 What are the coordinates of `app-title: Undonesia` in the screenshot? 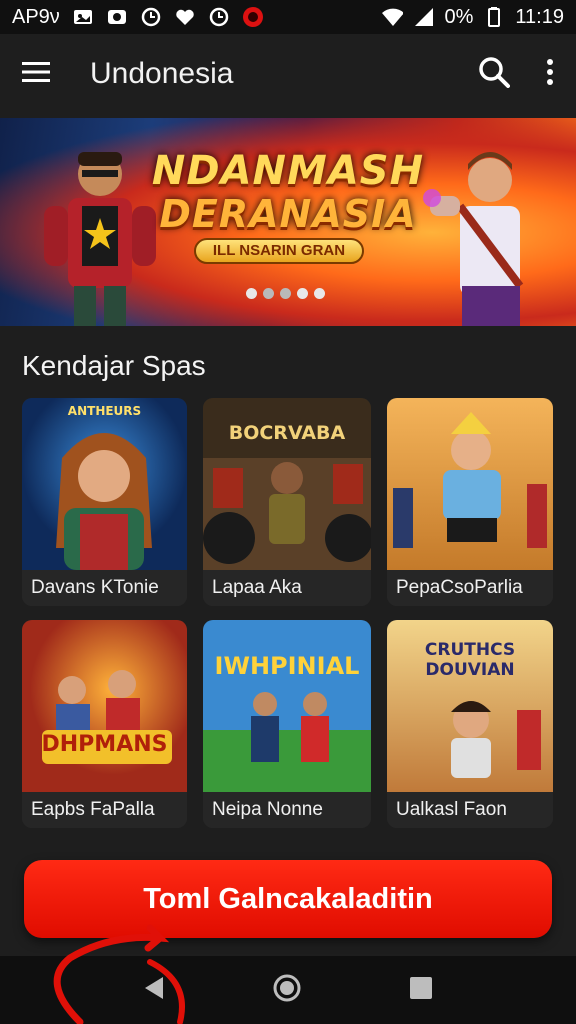 It's located at (162, 73).